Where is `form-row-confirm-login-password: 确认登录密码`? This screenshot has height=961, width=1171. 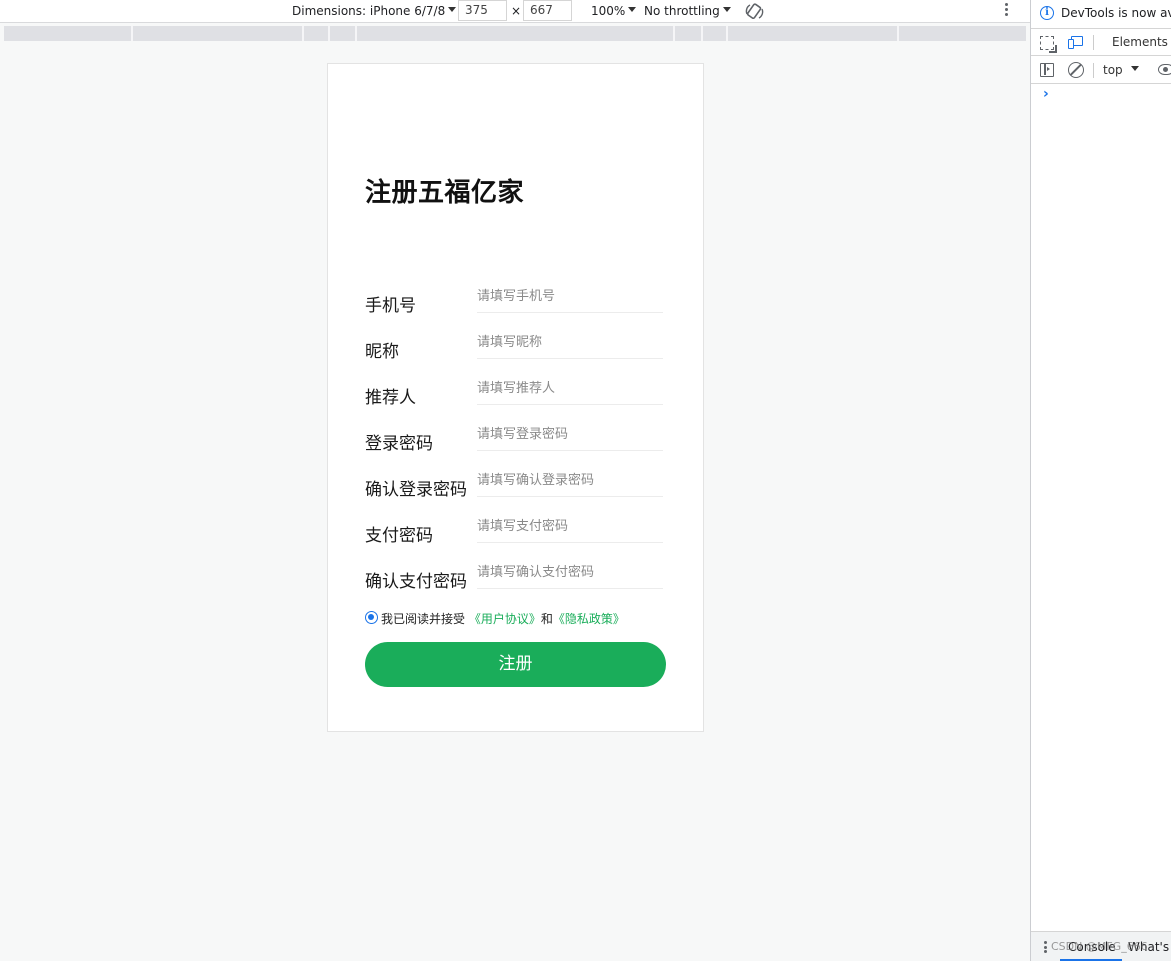
form-row-confirm-login-password: 确认登录密码 is located at coordinates (515, 488).